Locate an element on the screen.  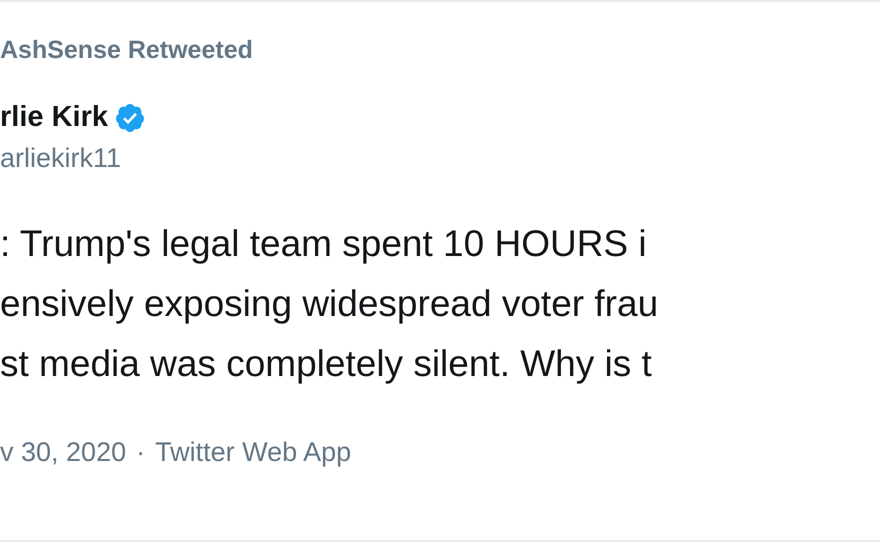
author-name: rlie Kirk is located at coordinates (54, 118).